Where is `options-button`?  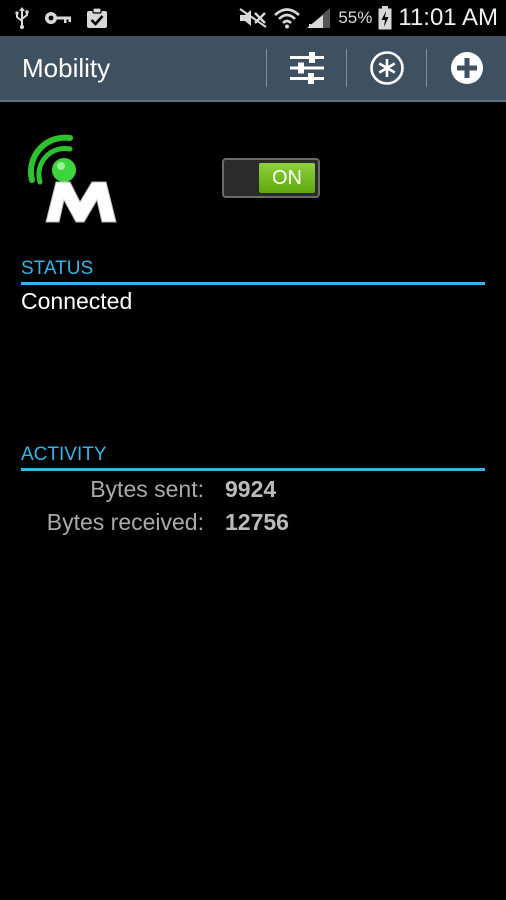 options-button is located at coordinates (386, 68).